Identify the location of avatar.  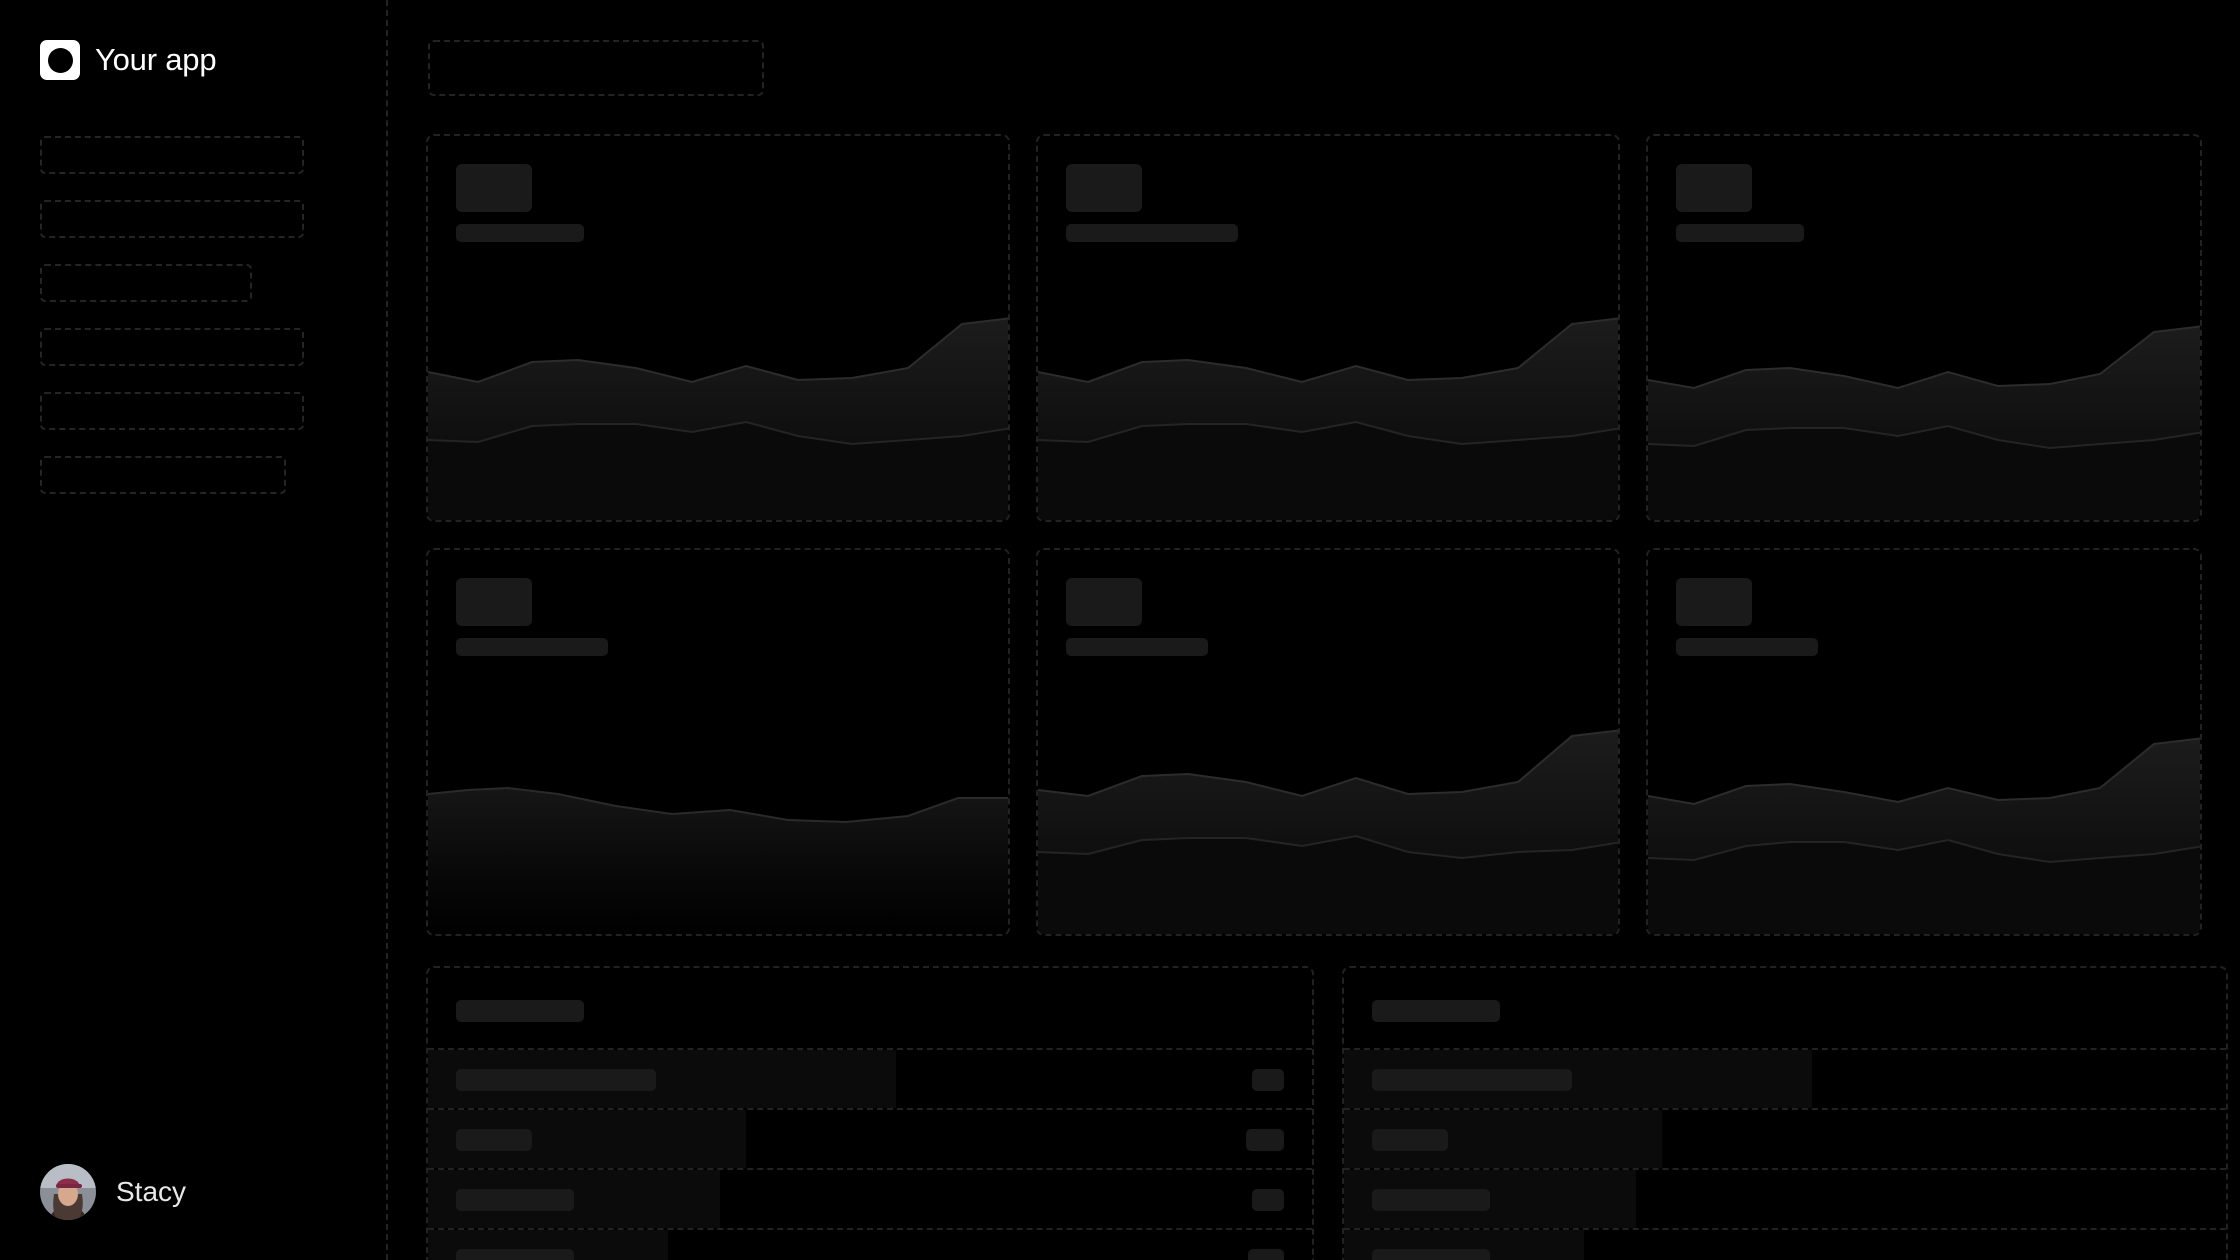
(68, 1192).